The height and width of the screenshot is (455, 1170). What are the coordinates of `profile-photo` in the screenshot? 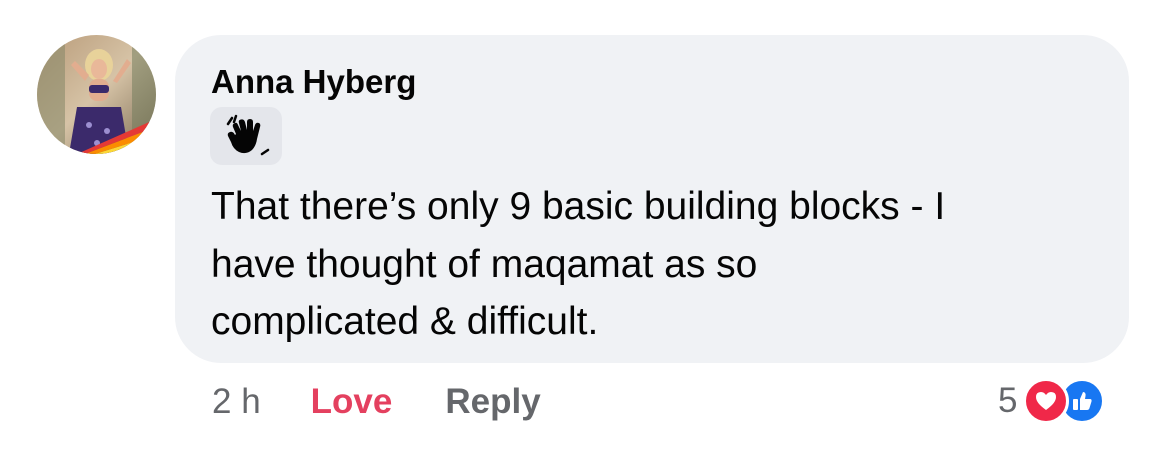 It's located at (96, 94).